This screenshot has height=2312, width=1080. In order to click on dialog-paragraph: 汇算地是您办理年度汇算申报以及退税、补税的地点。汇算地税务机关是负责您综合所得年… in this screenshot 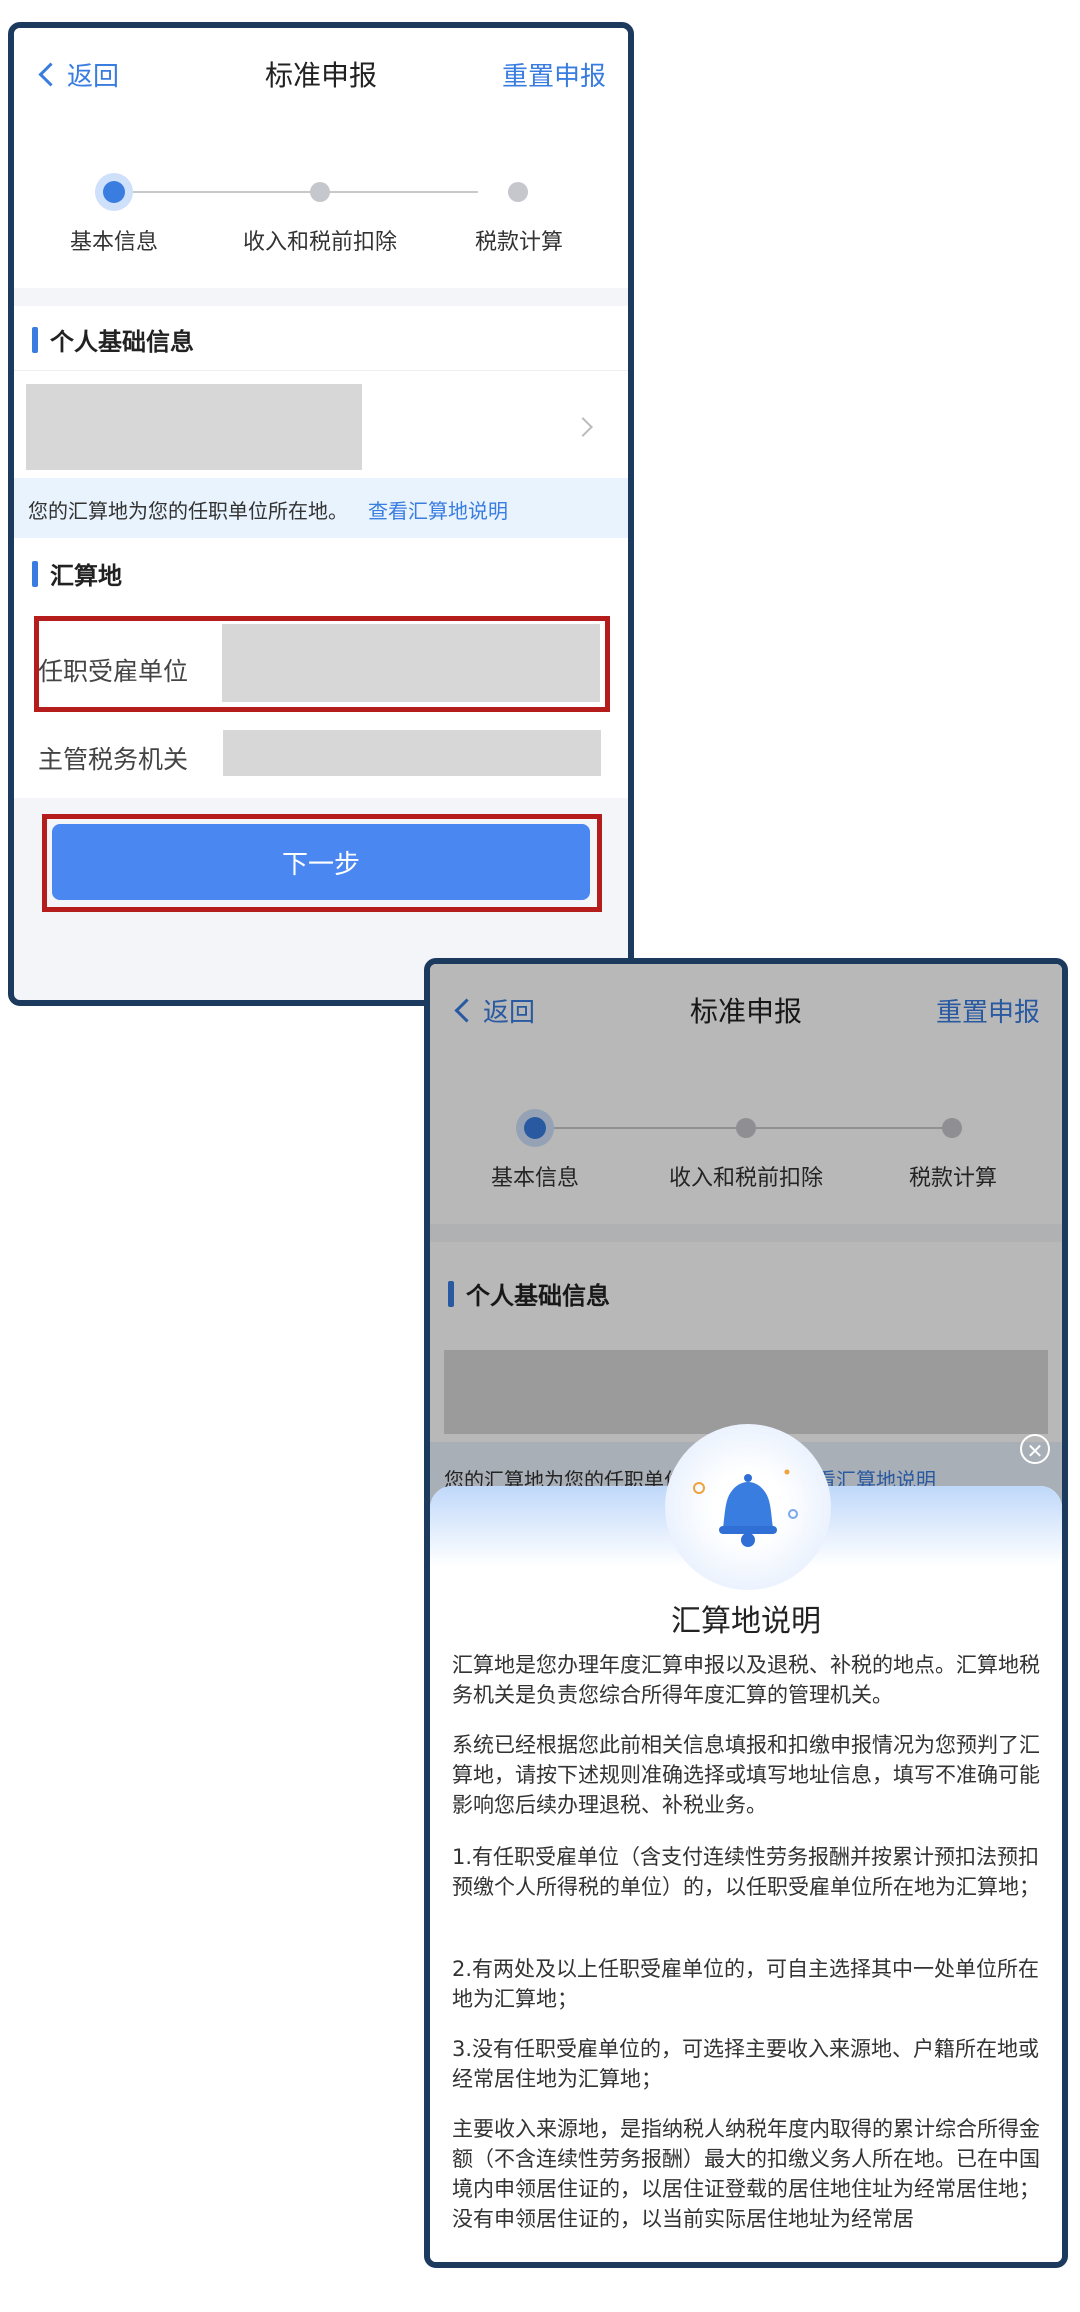, I will do `click(746, 1680)`.